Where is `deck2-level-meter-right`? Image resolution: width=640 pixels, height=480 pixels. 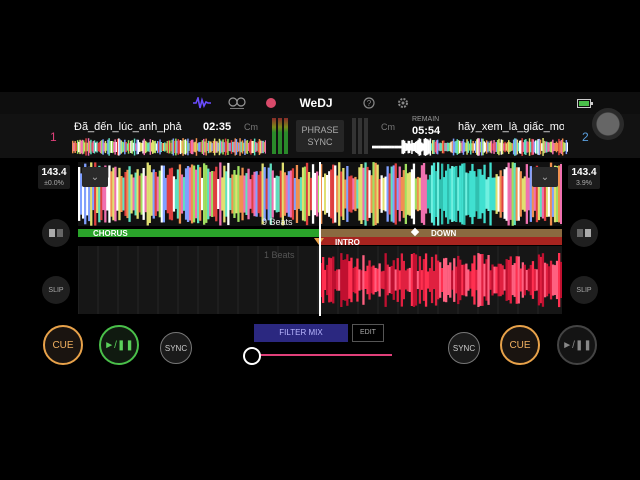
deck2-level-meter-right is located at coordinates (360, 136).